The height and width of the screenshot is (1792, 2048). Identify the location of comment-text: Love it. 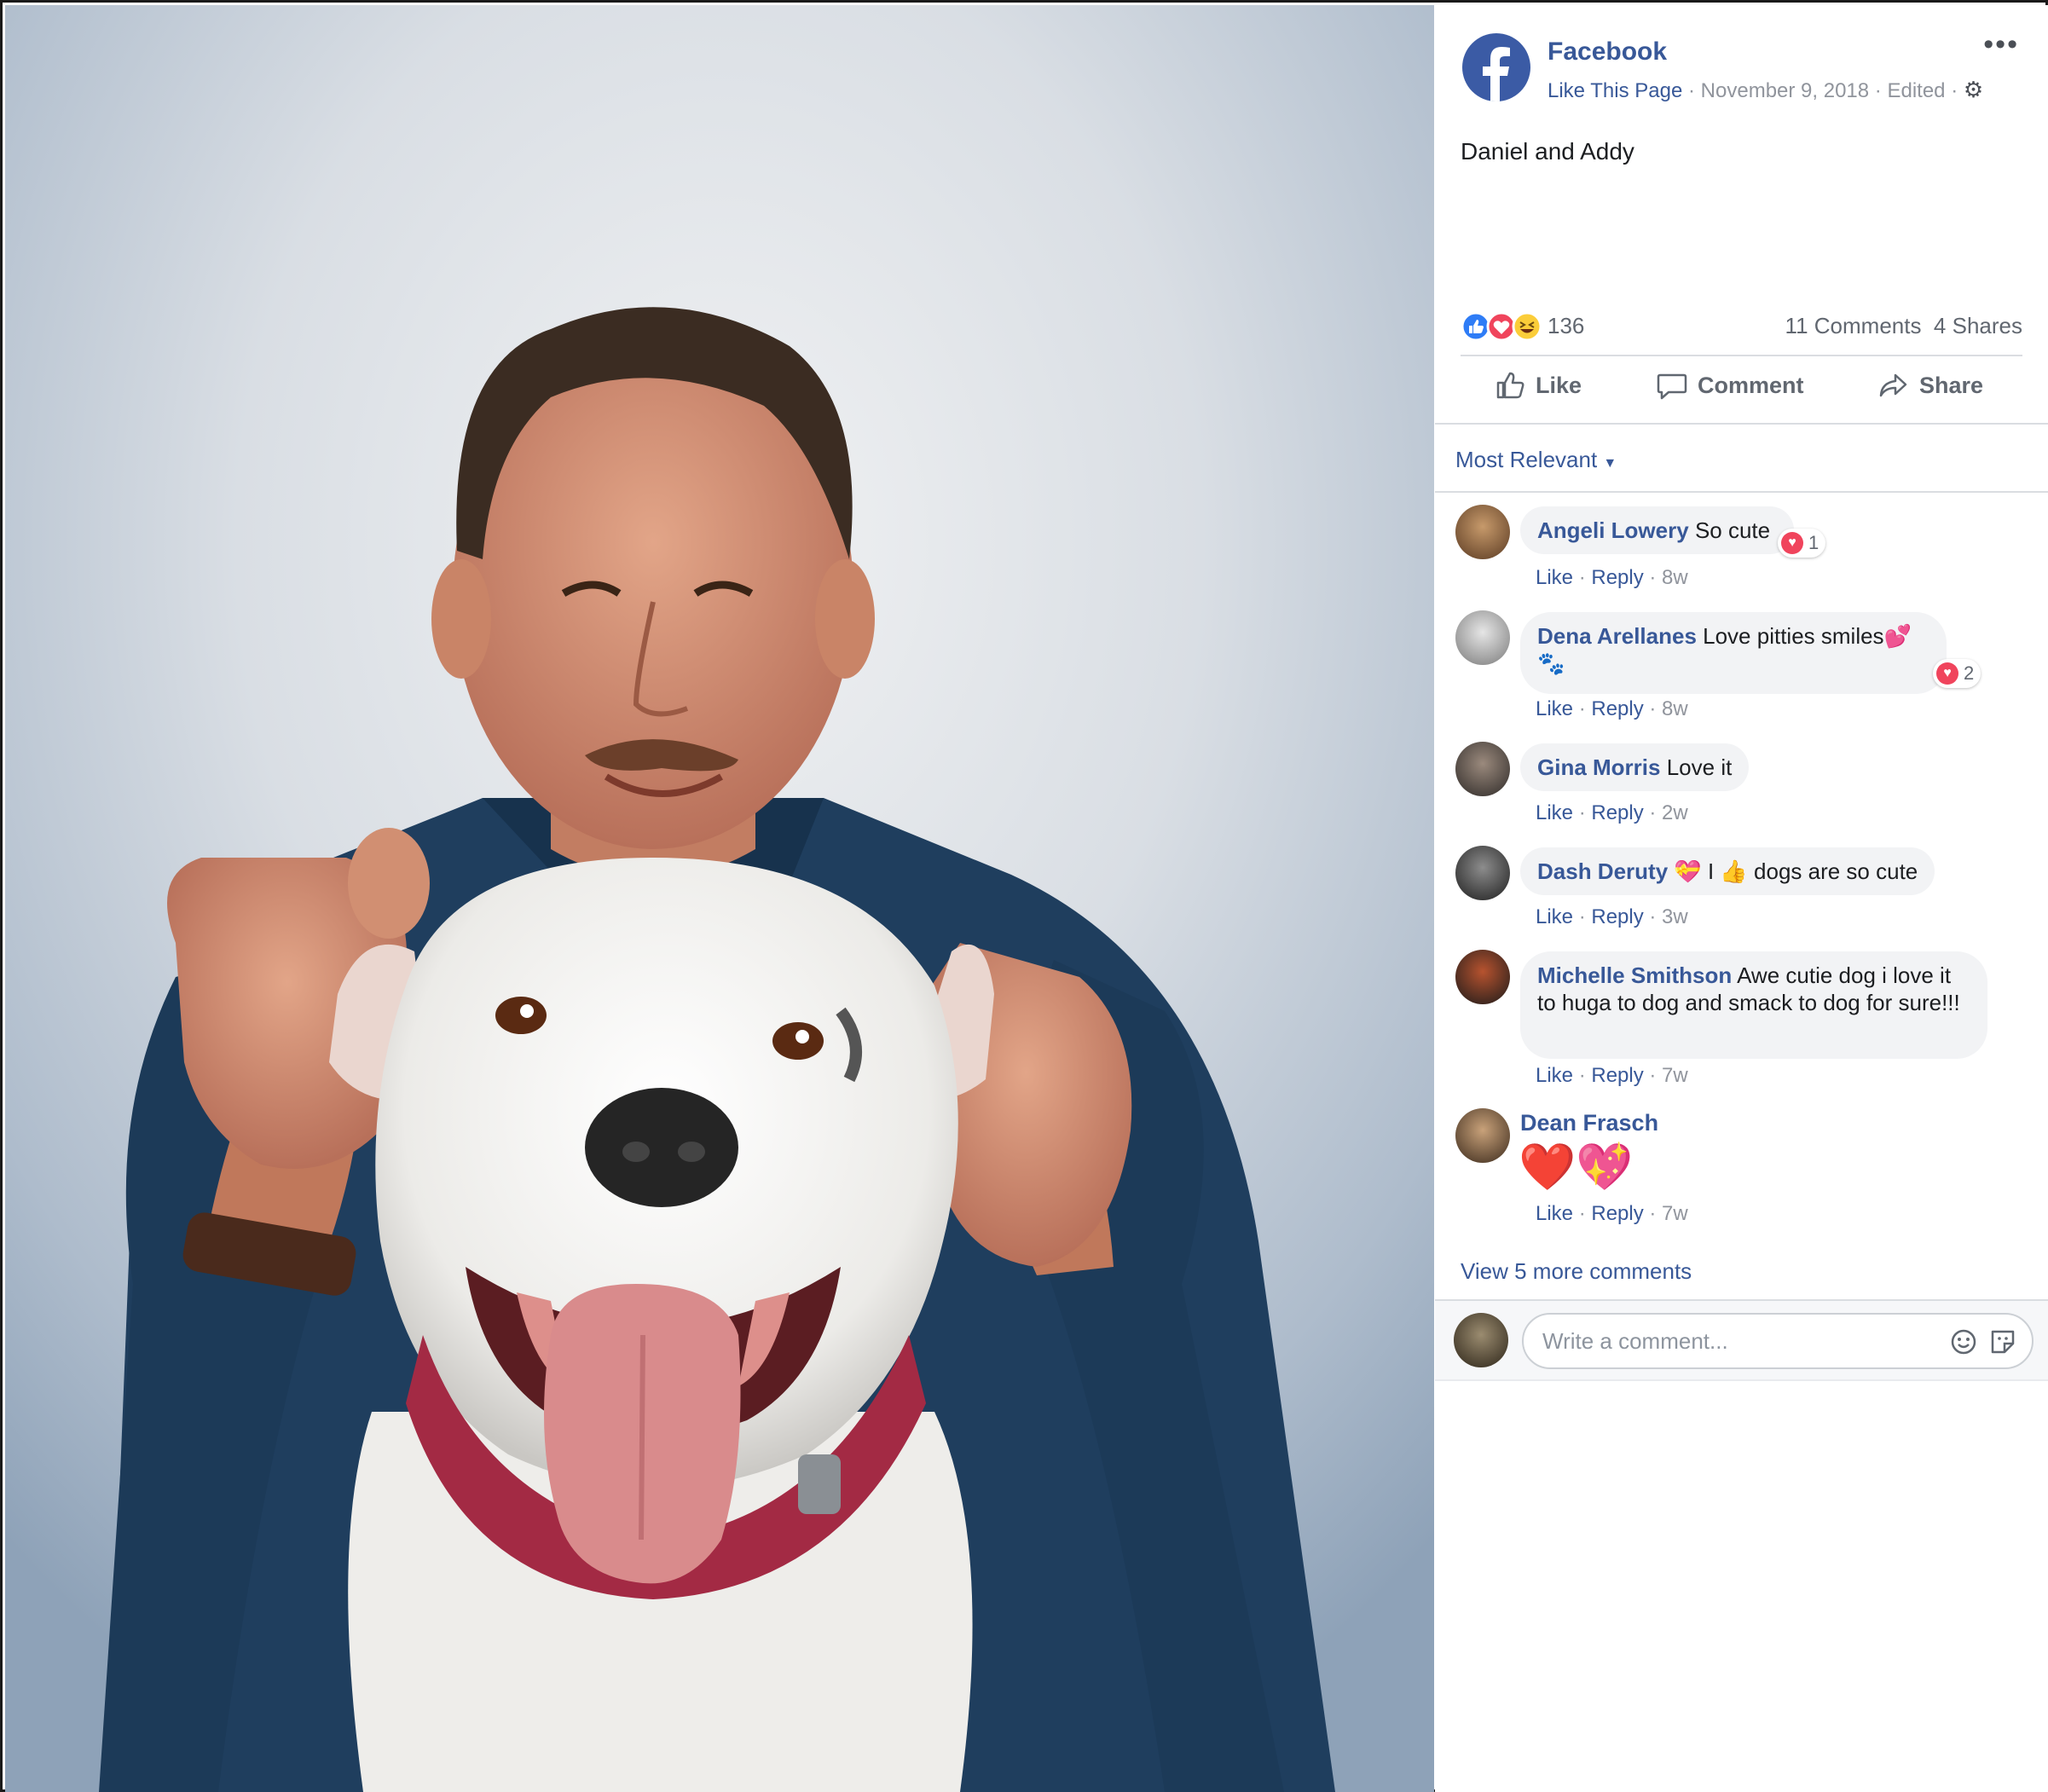
(1699, 767).